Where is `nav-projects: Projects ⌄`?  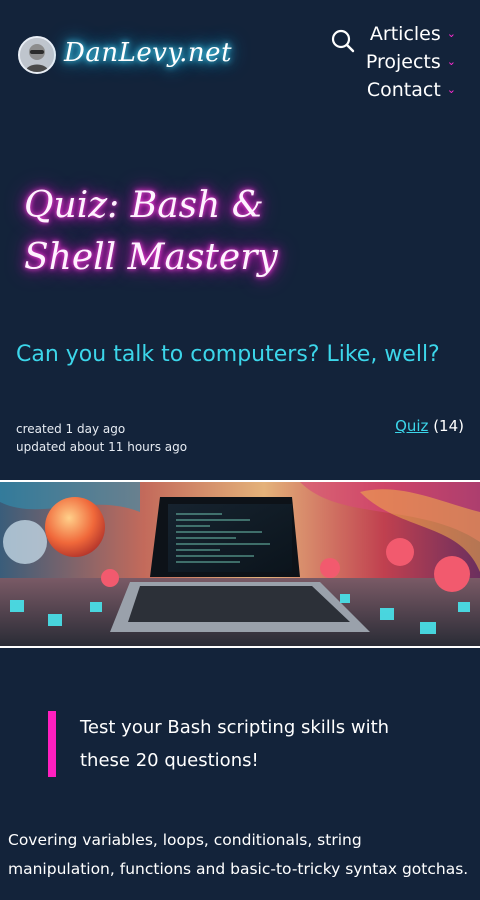 nav-projects: Projects ⌄ is located at coordinates (411, 62).